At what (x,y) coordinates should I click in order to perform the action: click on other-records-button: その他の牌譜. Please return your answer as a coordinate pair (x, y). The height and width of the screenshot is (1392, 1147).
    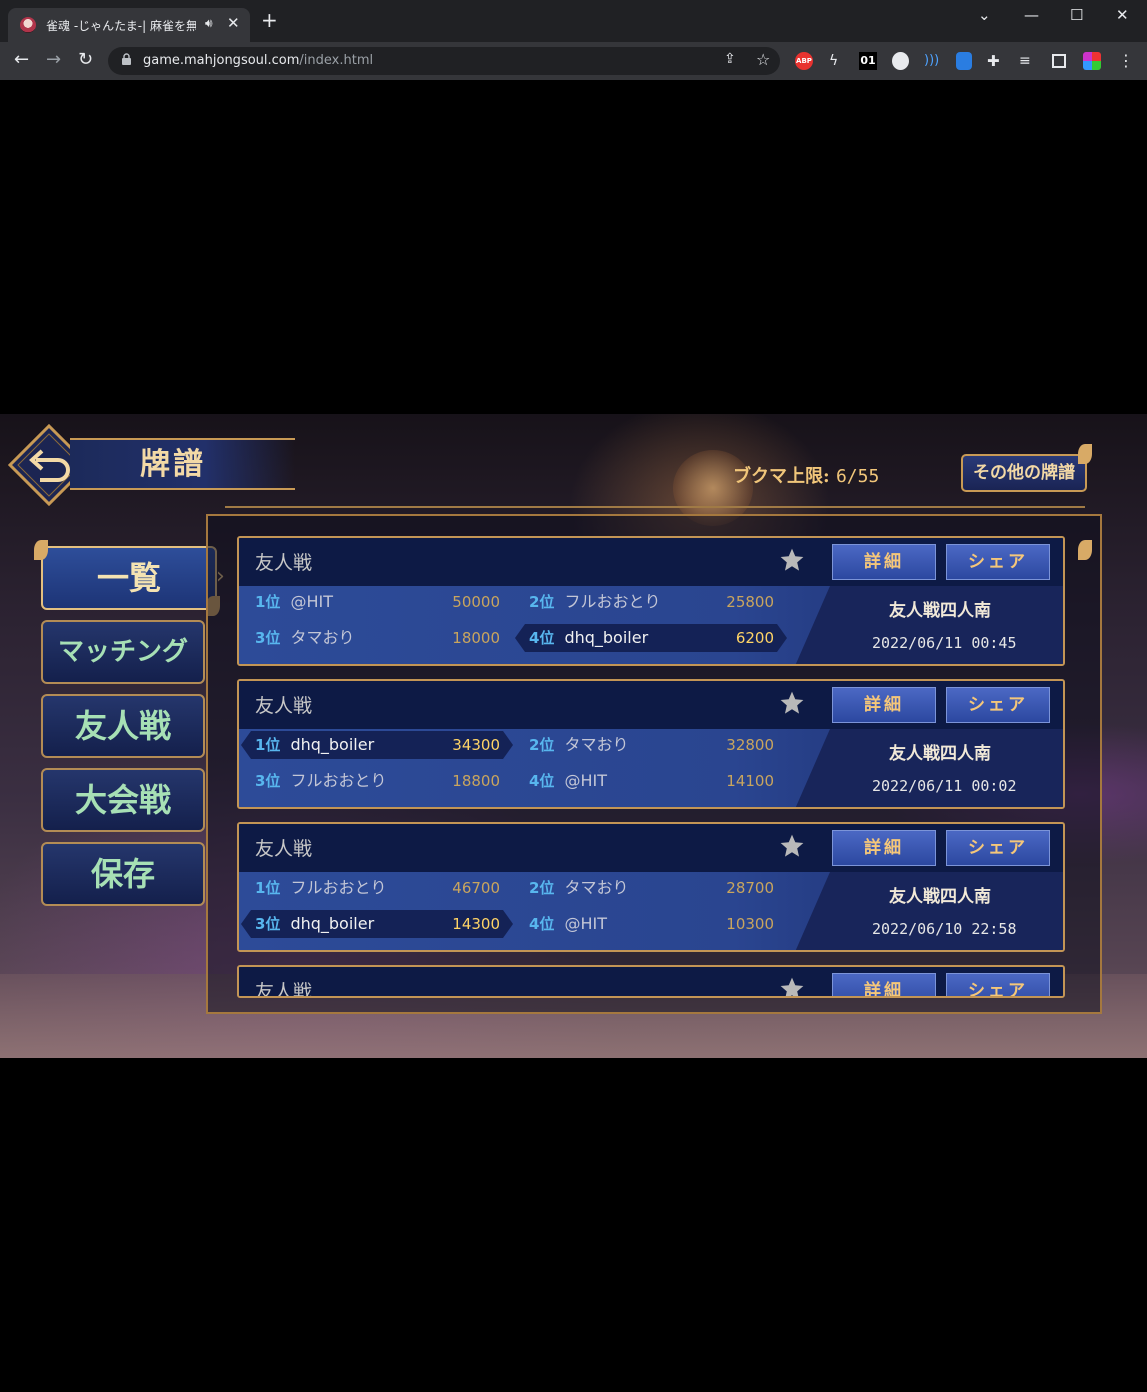
    Looking at the image, I should click on (1024, 473).